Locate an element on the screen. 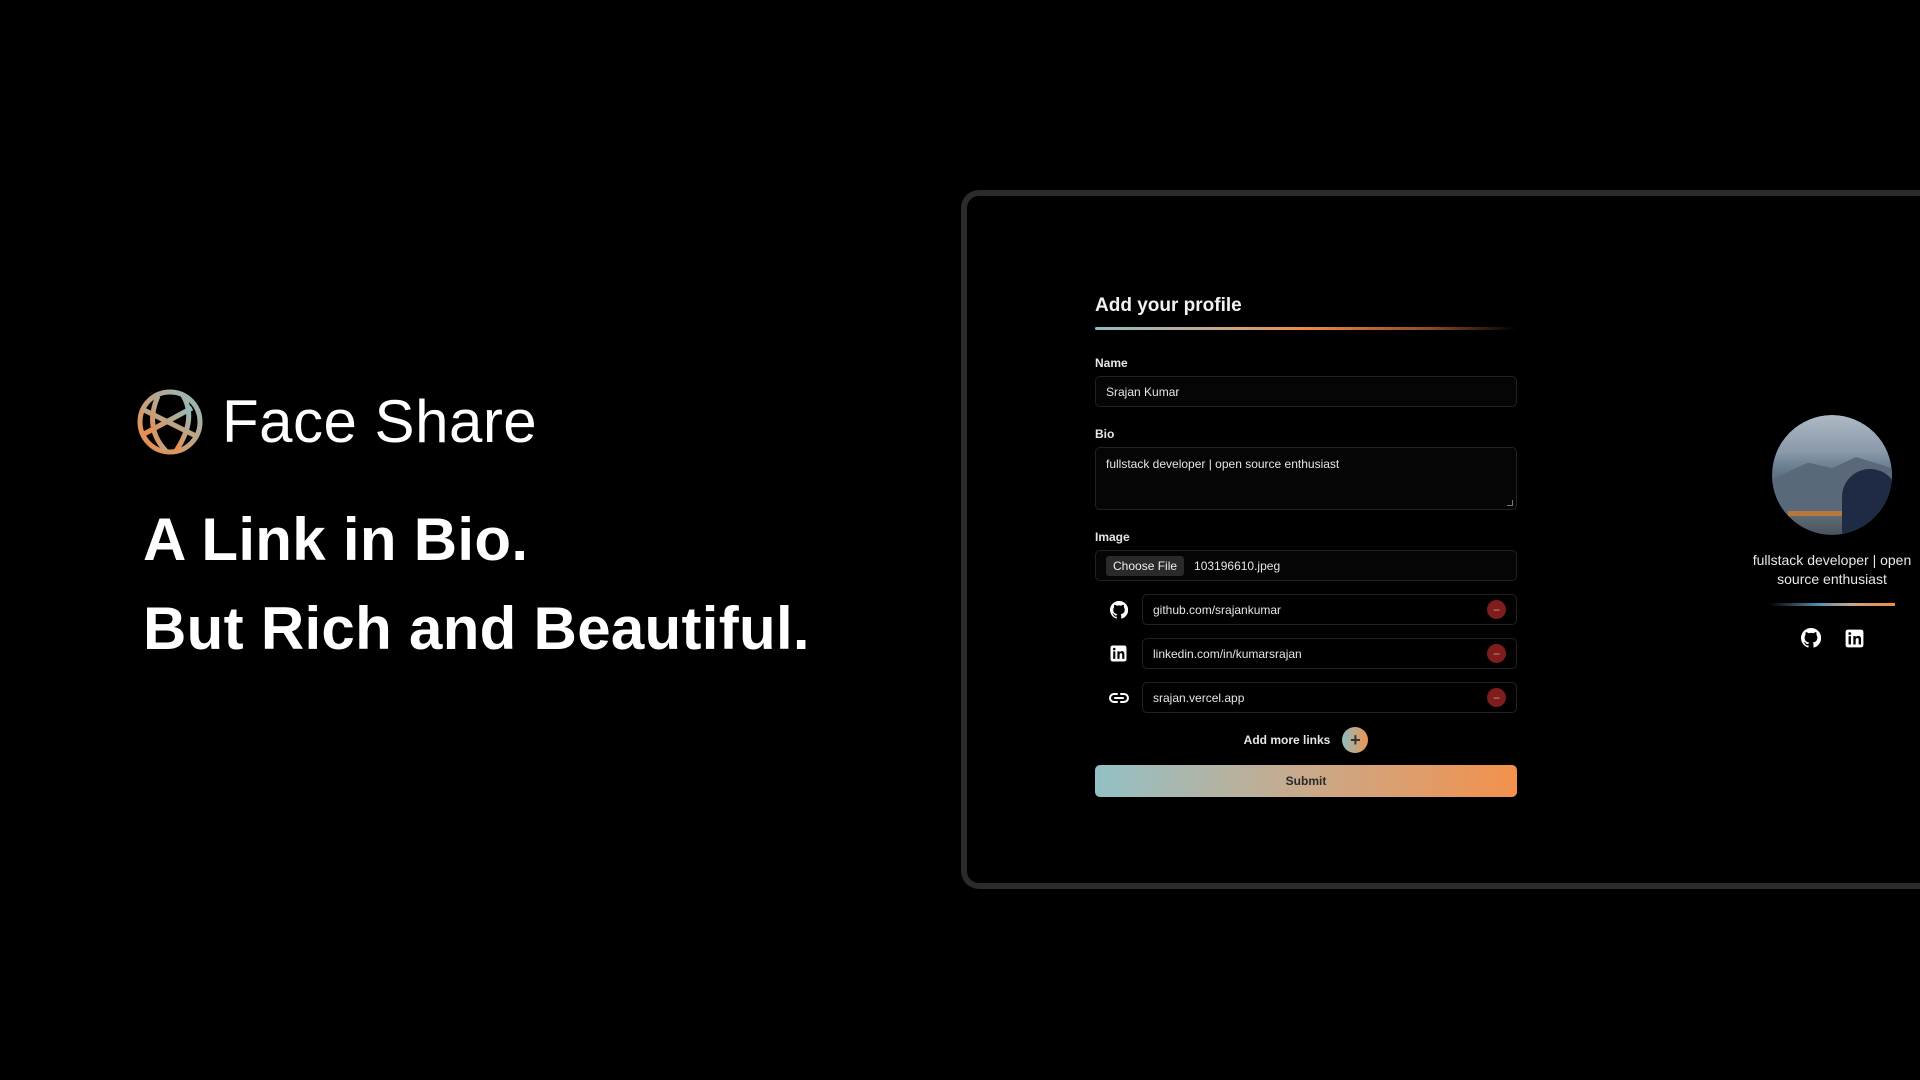  submit-button: Submit is located at coordinates (1306, 781).